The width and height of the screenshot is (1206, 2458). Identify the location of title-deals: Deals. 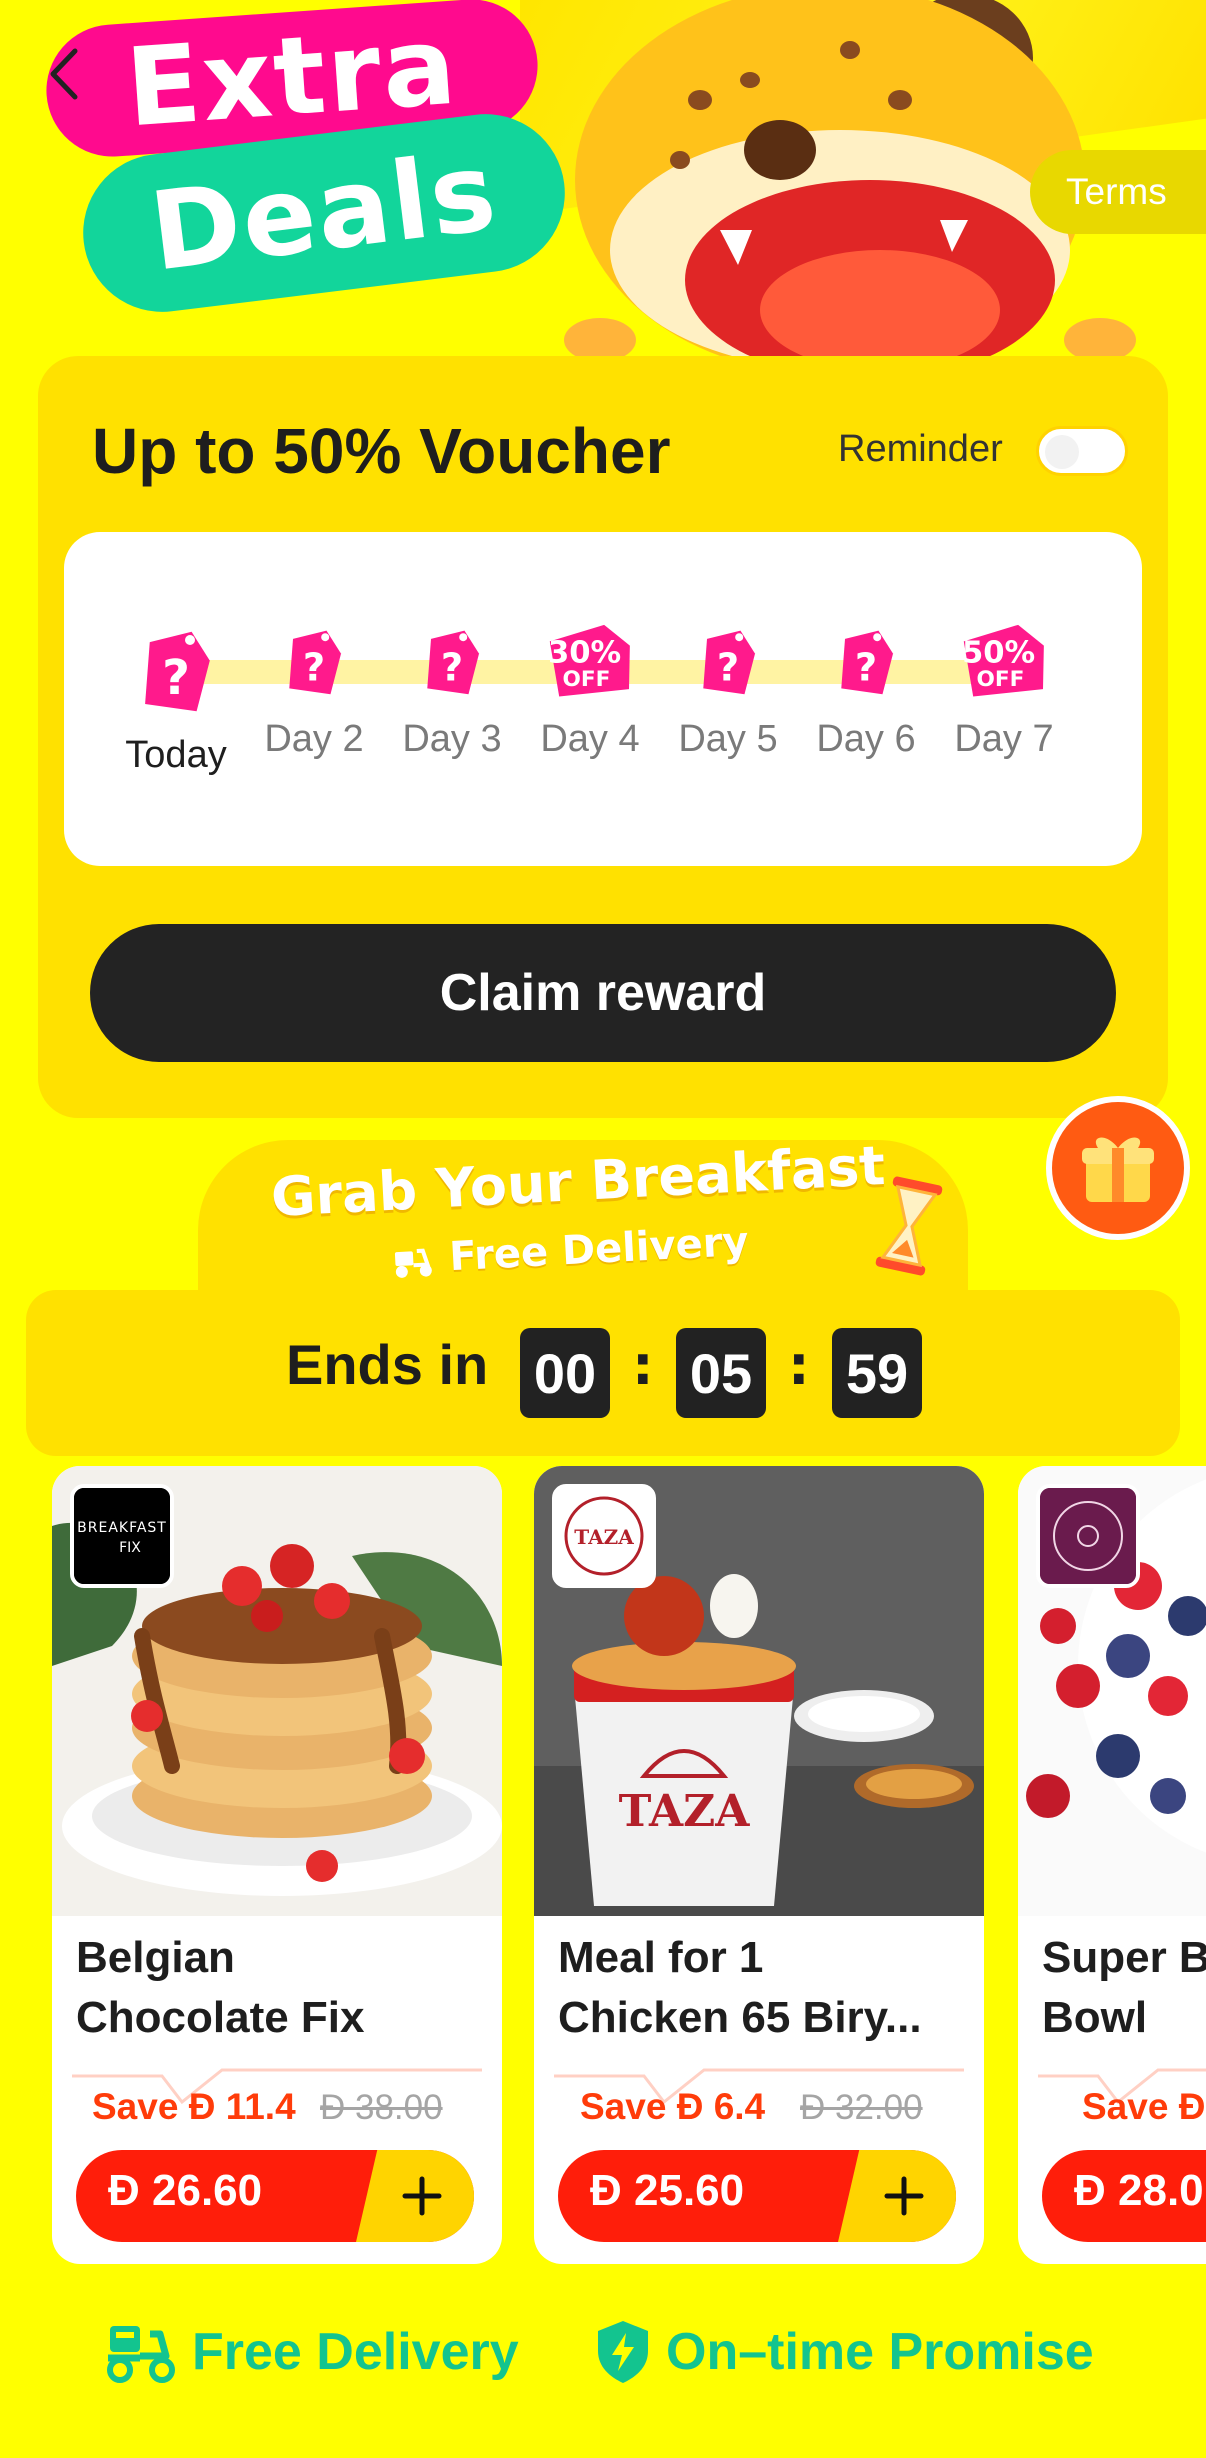
(324, 212).